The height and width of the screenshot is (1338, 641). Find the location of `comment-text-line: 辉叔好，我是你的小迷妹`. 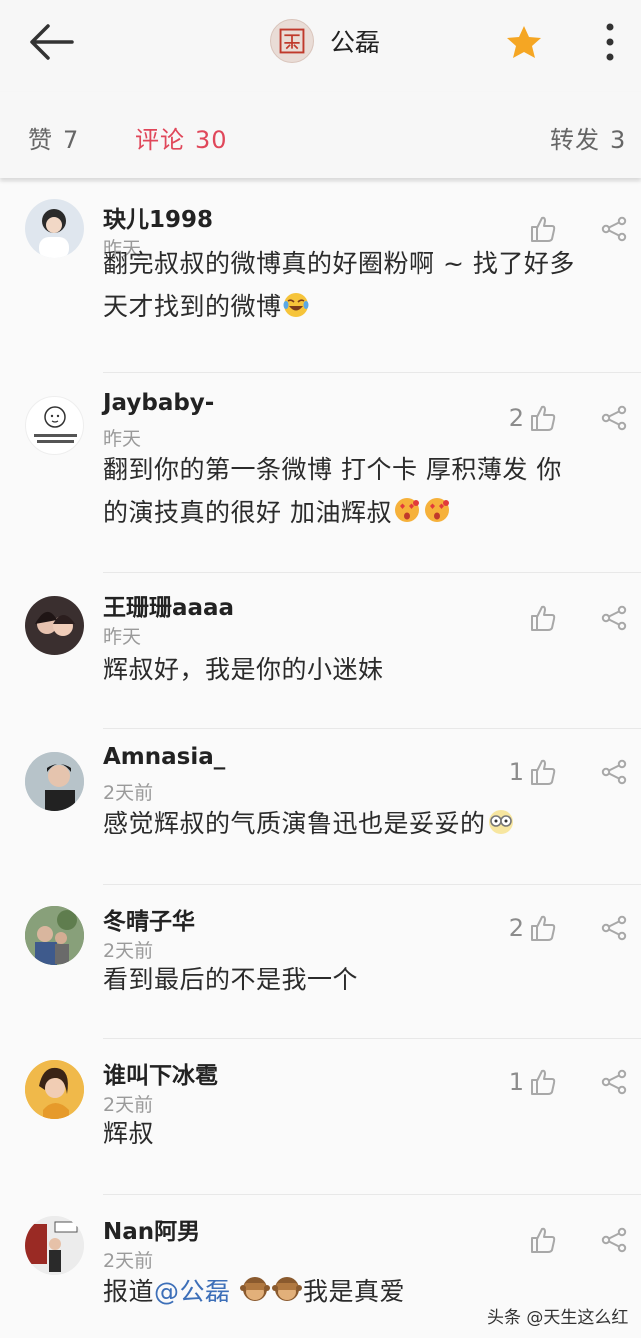

comment-text-line: 辉叔好，我是你的小迷妹 is located at coordinates (243, 669).